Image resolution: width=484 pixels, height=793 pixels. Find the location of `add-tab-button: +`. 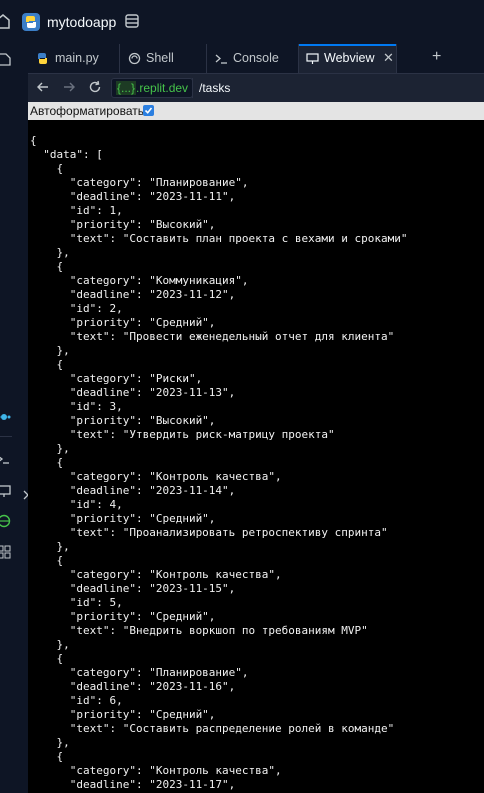

add-tab-button: + is located at coordinates (436, 57).